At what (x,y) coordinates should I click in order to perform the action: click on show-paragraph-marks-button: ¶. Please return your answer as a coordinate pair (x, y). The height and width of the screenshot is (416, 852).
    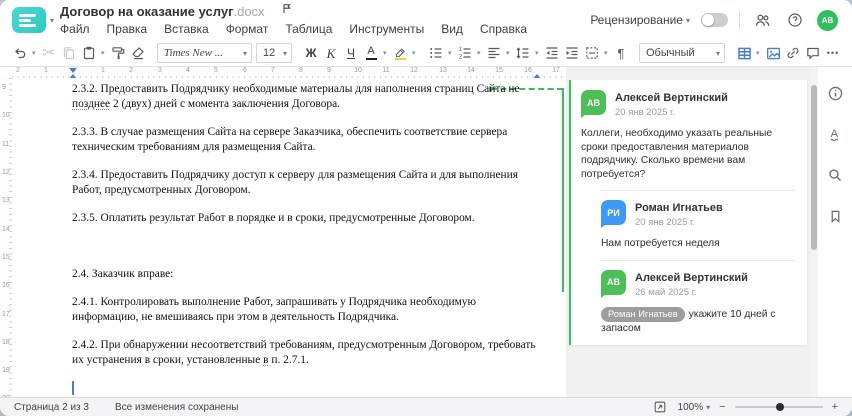
    Looking at the image, I should click on (621, 53).